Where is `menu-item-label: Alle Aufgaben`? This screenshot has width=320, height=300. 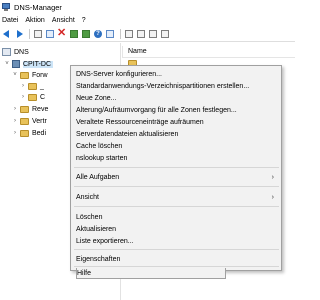
menu-item-label: Alle Aufgaben is located at coordinates (98, 177).